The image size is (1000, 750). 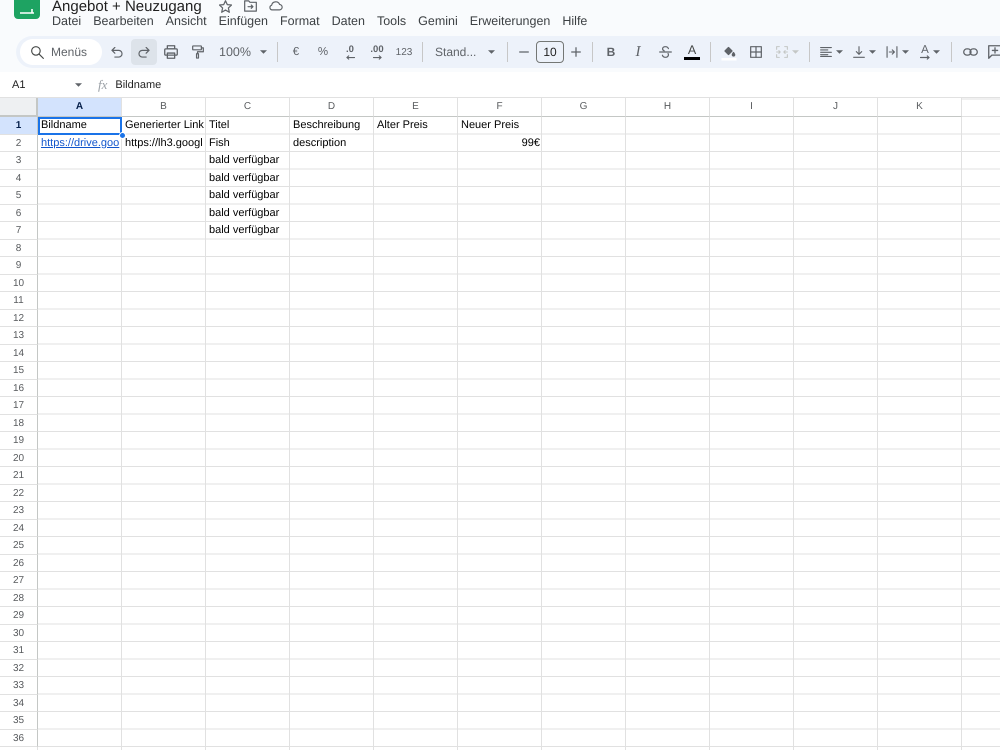 I want to click on spreadsheet-cell: Beschreibung, so click(x=332, y=125).